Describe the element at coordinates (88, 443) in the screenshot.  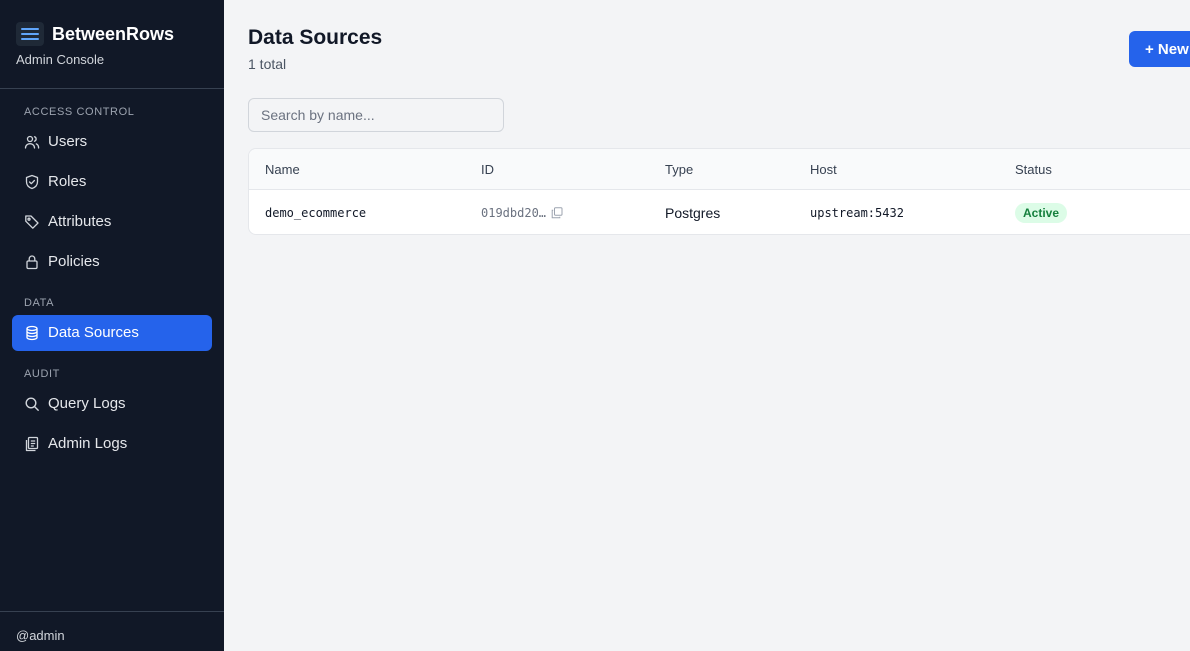
I see `sidebar-item-label: Admin Logs` at that location.